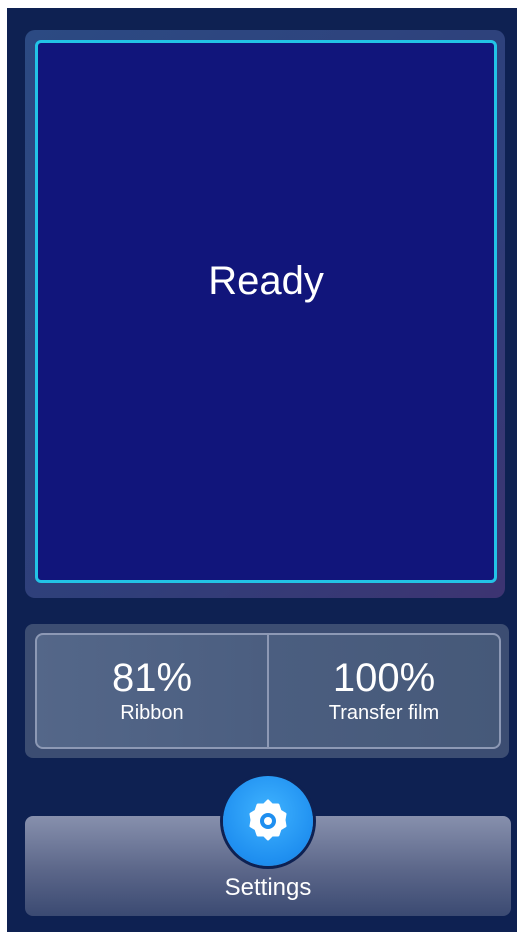 This screenshot has width=520, height=932. I want to click on supplies-panel: 81% Ribbon 100% Transfer film, so click(267, 691).